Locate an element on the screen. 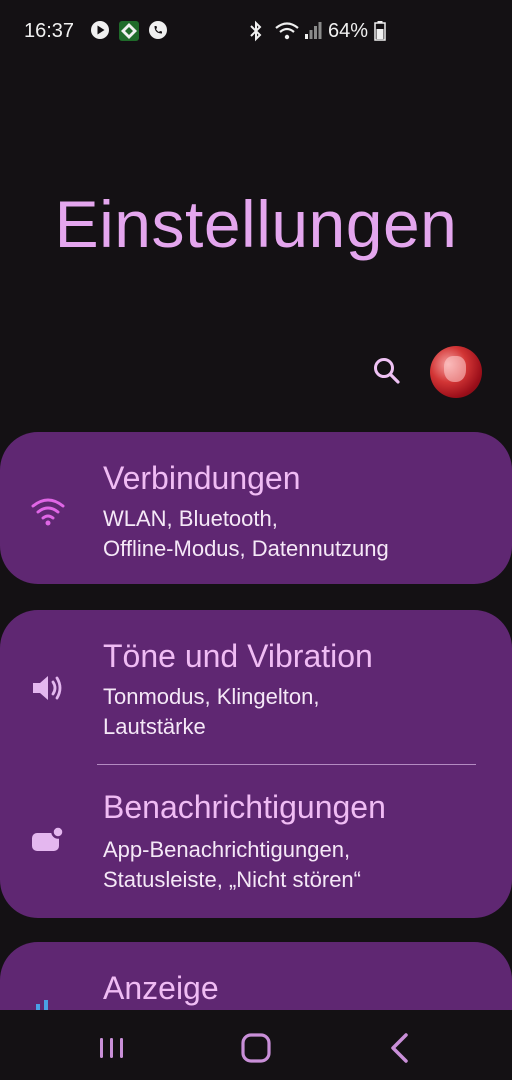  subtitle-line: Tonmodus, Klingelton, is located at coordinates (211, 696).